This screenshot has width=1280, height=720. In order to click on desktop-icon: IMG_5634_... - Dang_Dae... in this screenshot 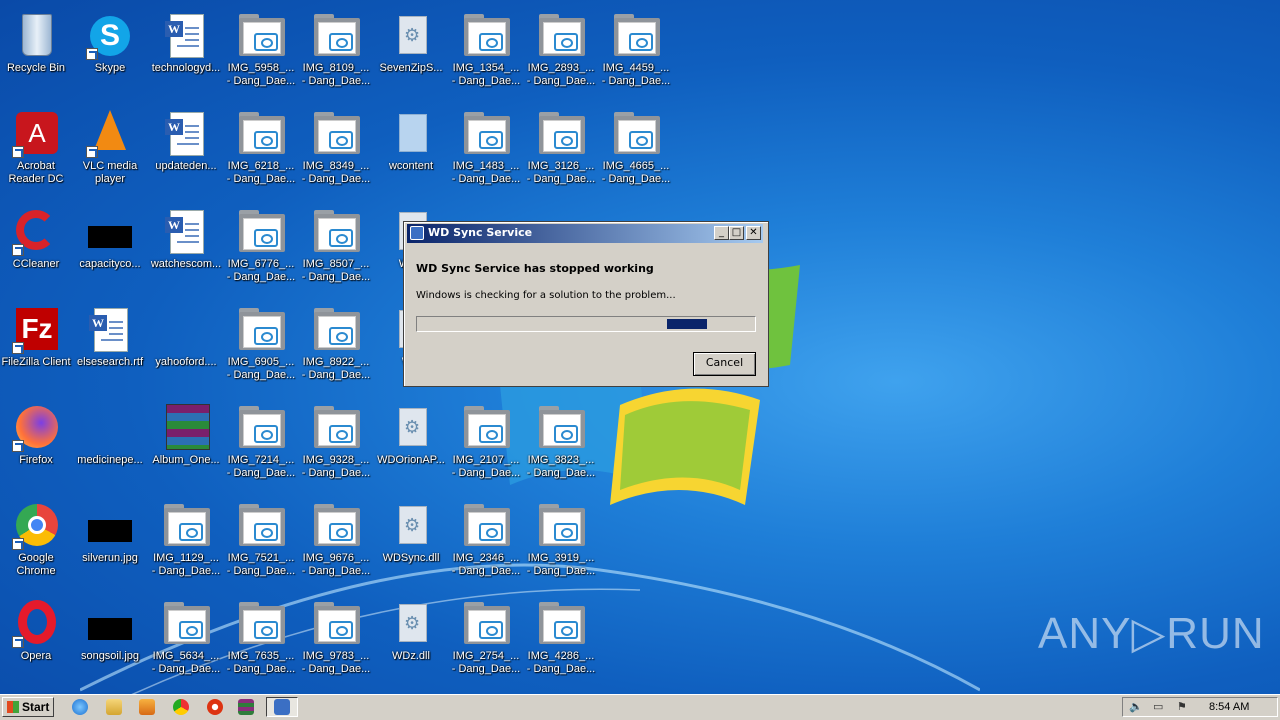, I will do `click(186, 640)`.